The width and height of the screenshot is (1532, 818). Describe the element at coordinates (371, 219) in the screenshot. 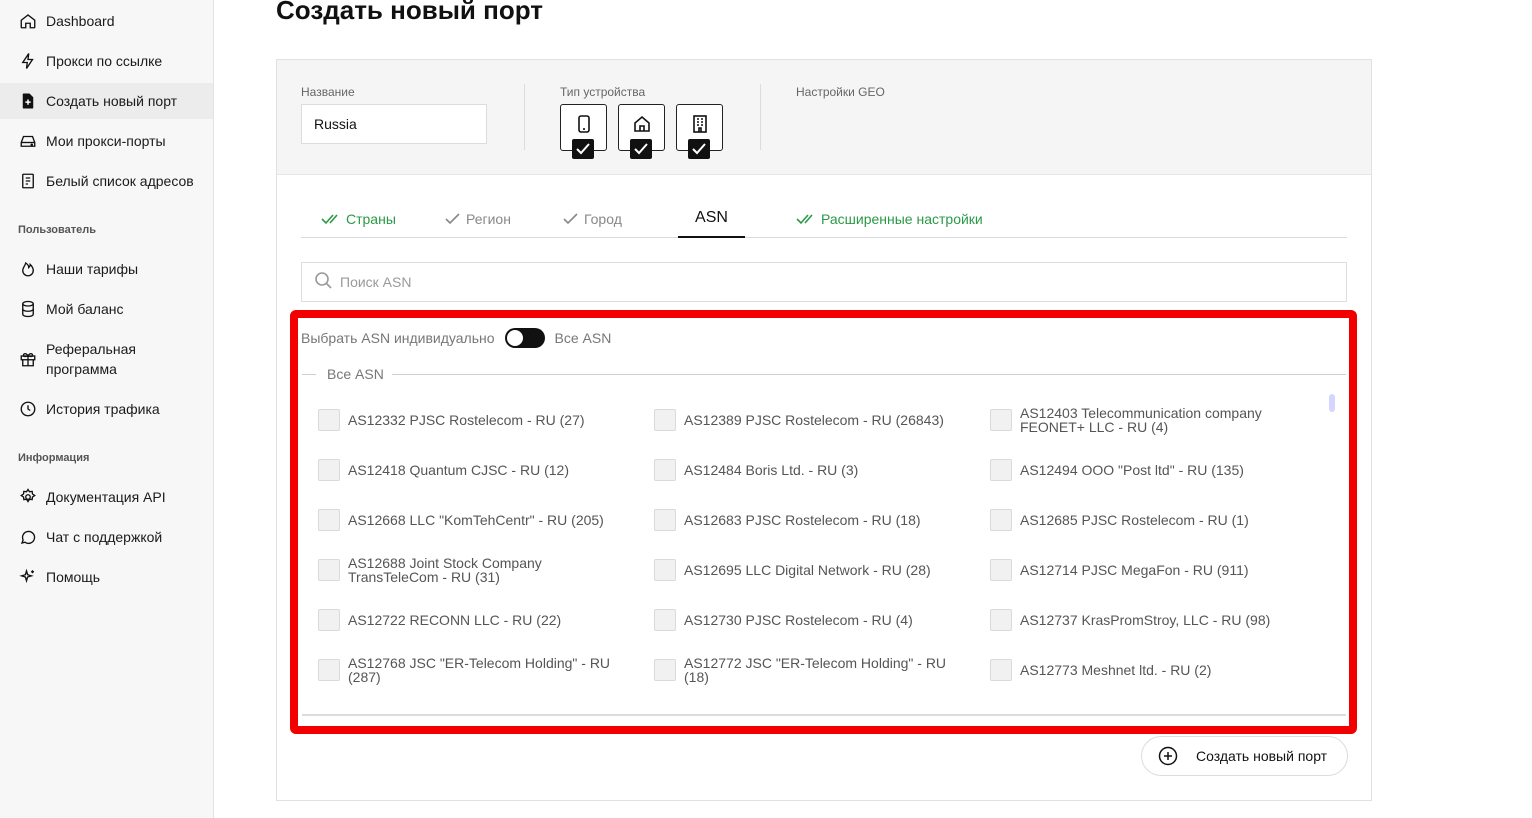

I see `tab-label: Страны` at that location.